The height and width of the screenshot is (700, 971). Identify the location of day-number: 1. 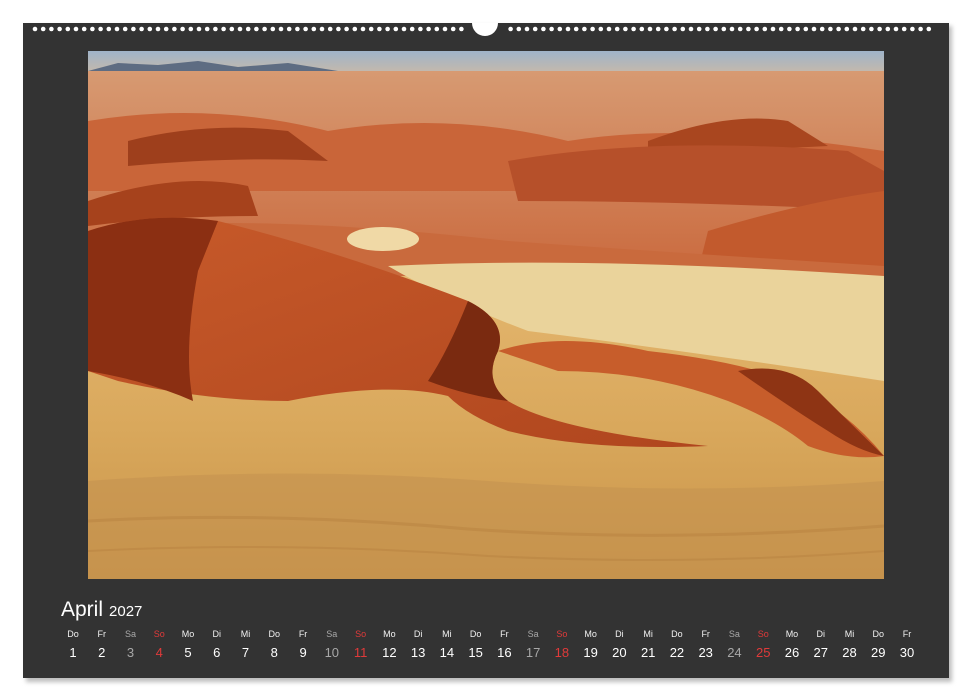
(73, 652).